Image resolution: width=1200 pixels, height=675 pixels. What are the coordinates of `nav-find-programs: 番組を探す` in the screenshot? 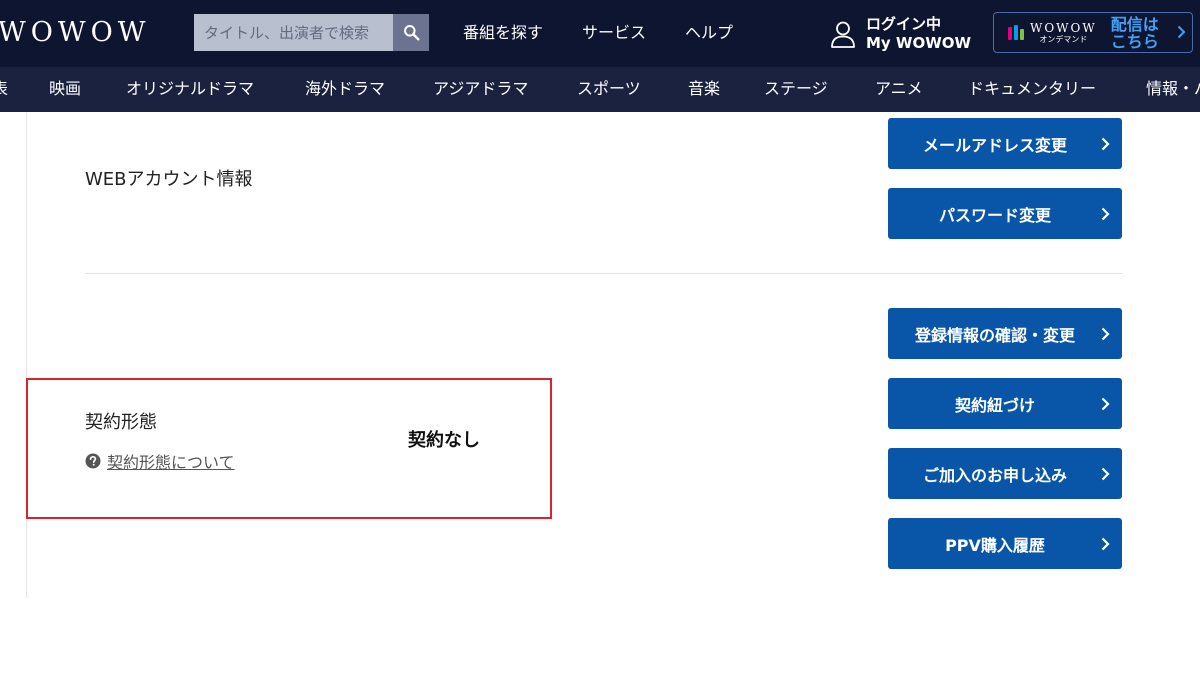 It's located at (503, 33).